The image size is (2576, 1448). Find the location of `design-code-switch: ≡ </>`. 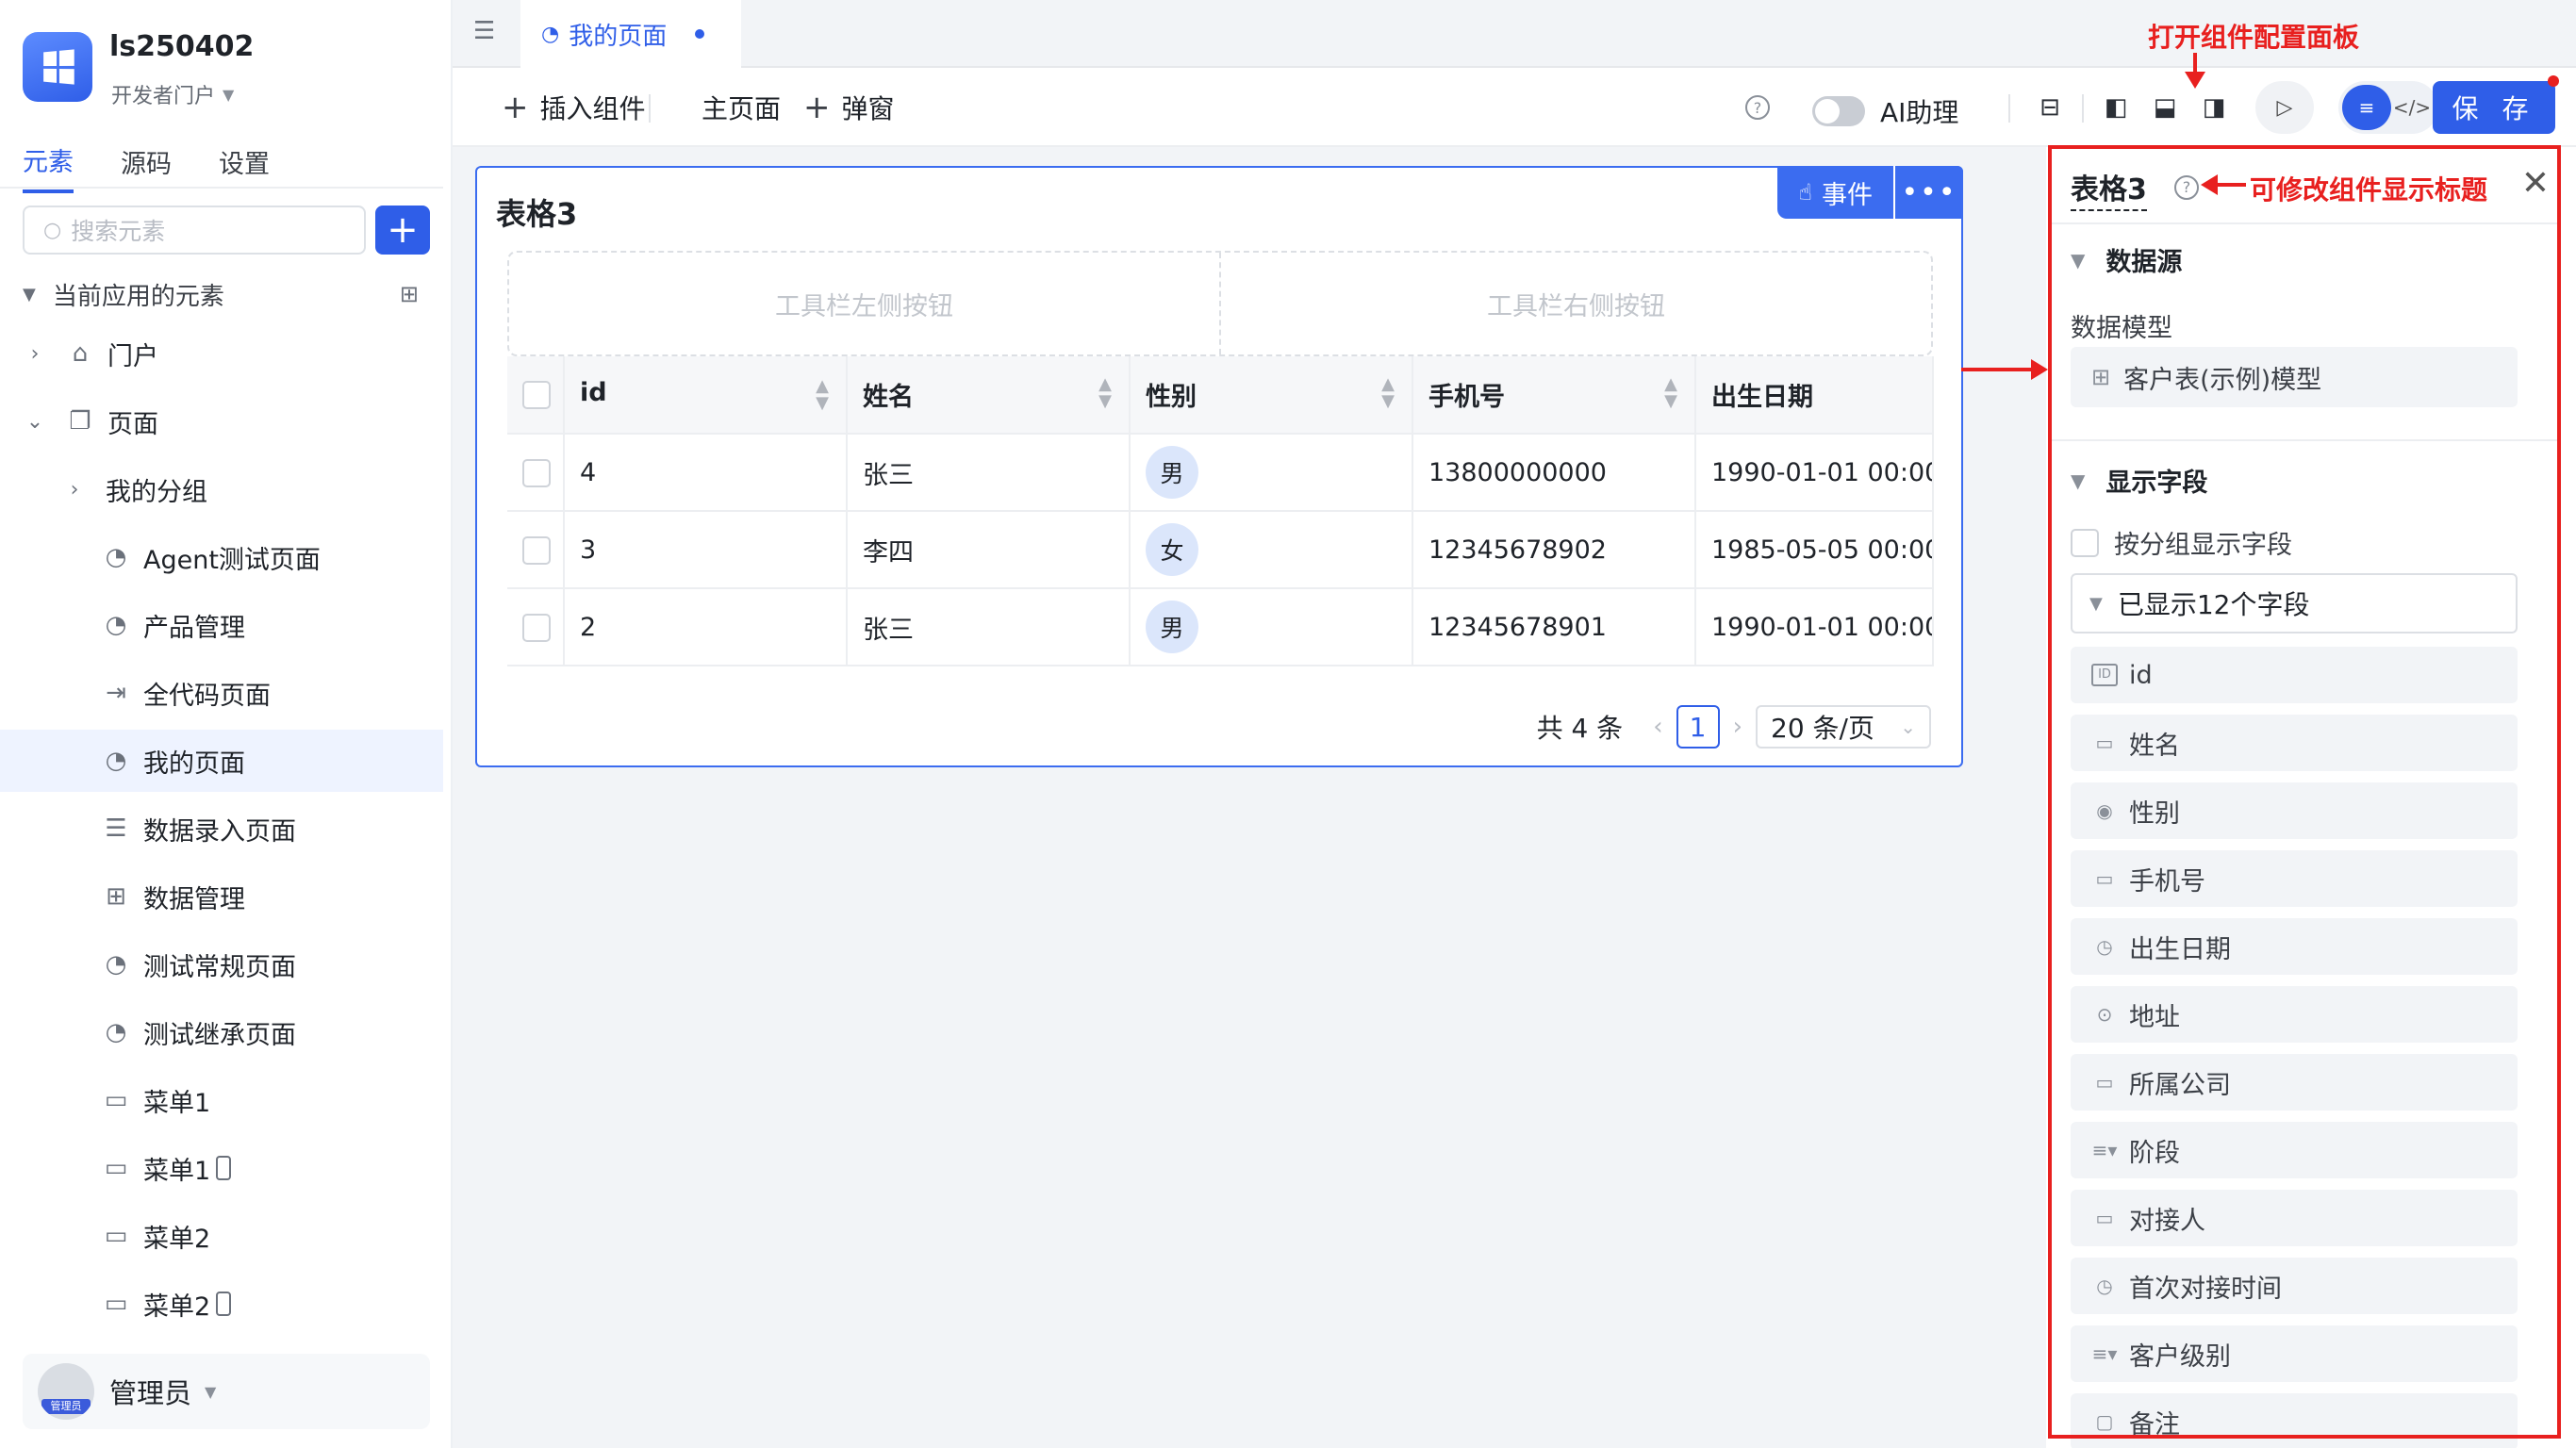

design-code-switch: ≡ </> is located at coordinates (2388, 107).